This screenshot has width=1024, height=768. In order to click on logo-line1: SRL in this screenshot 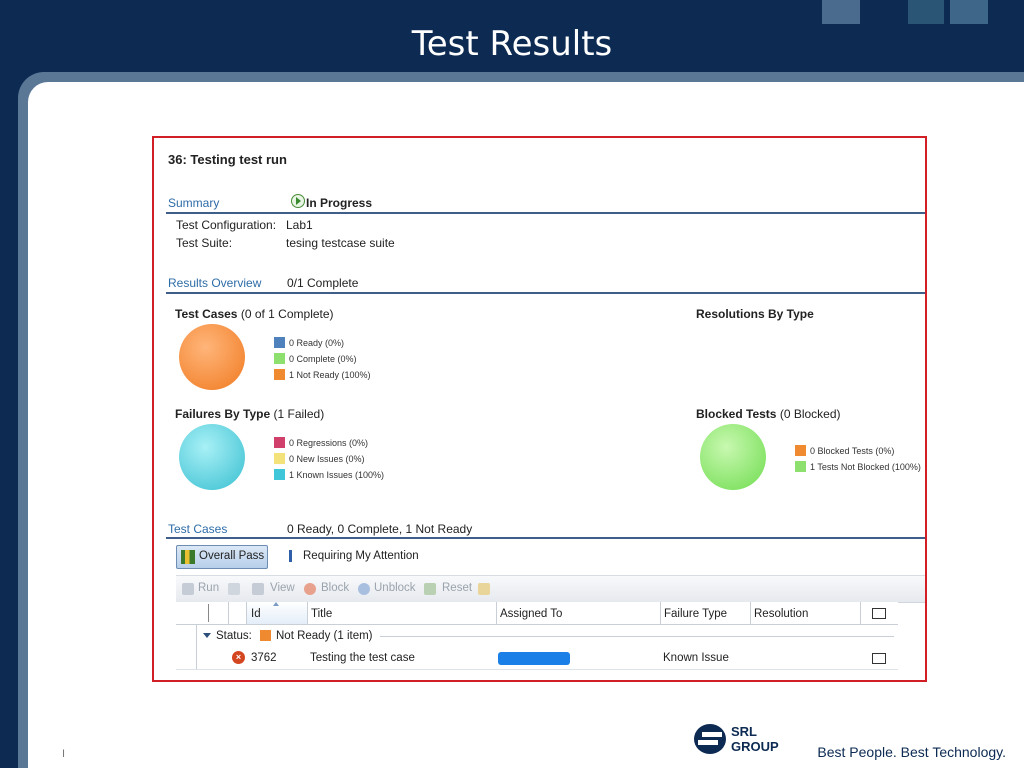, I will do `click(744, 731)`.